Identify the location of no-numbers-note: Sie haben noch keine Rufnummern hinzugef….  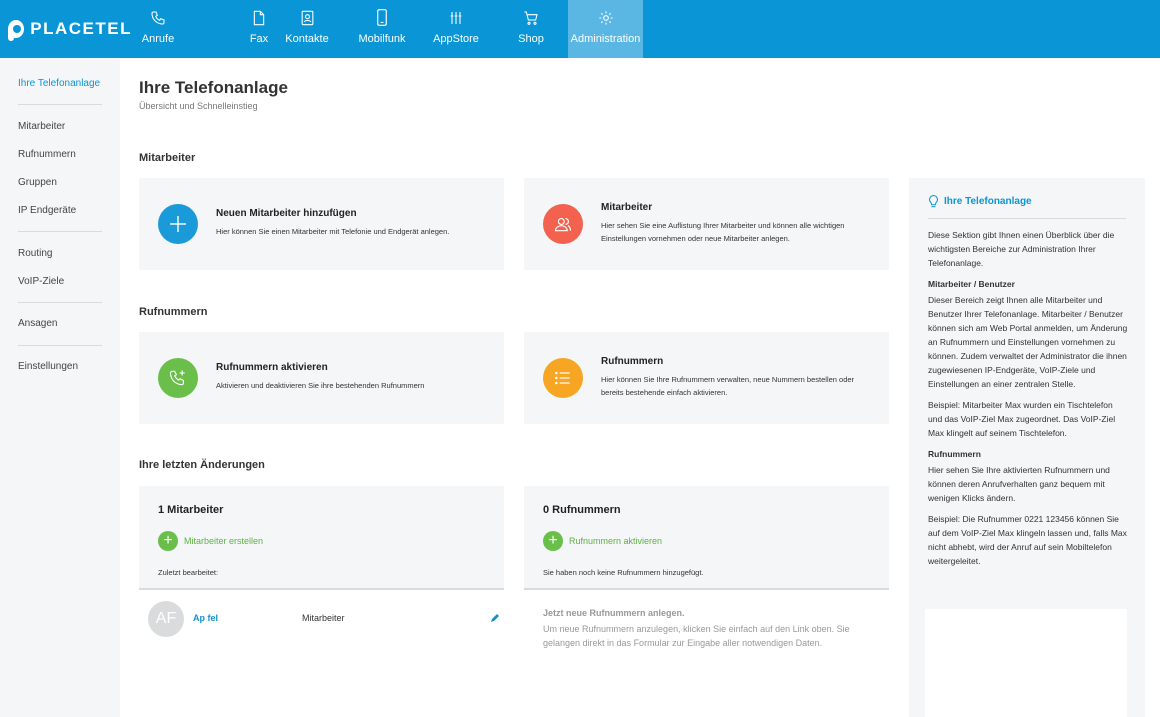
(623, 572).